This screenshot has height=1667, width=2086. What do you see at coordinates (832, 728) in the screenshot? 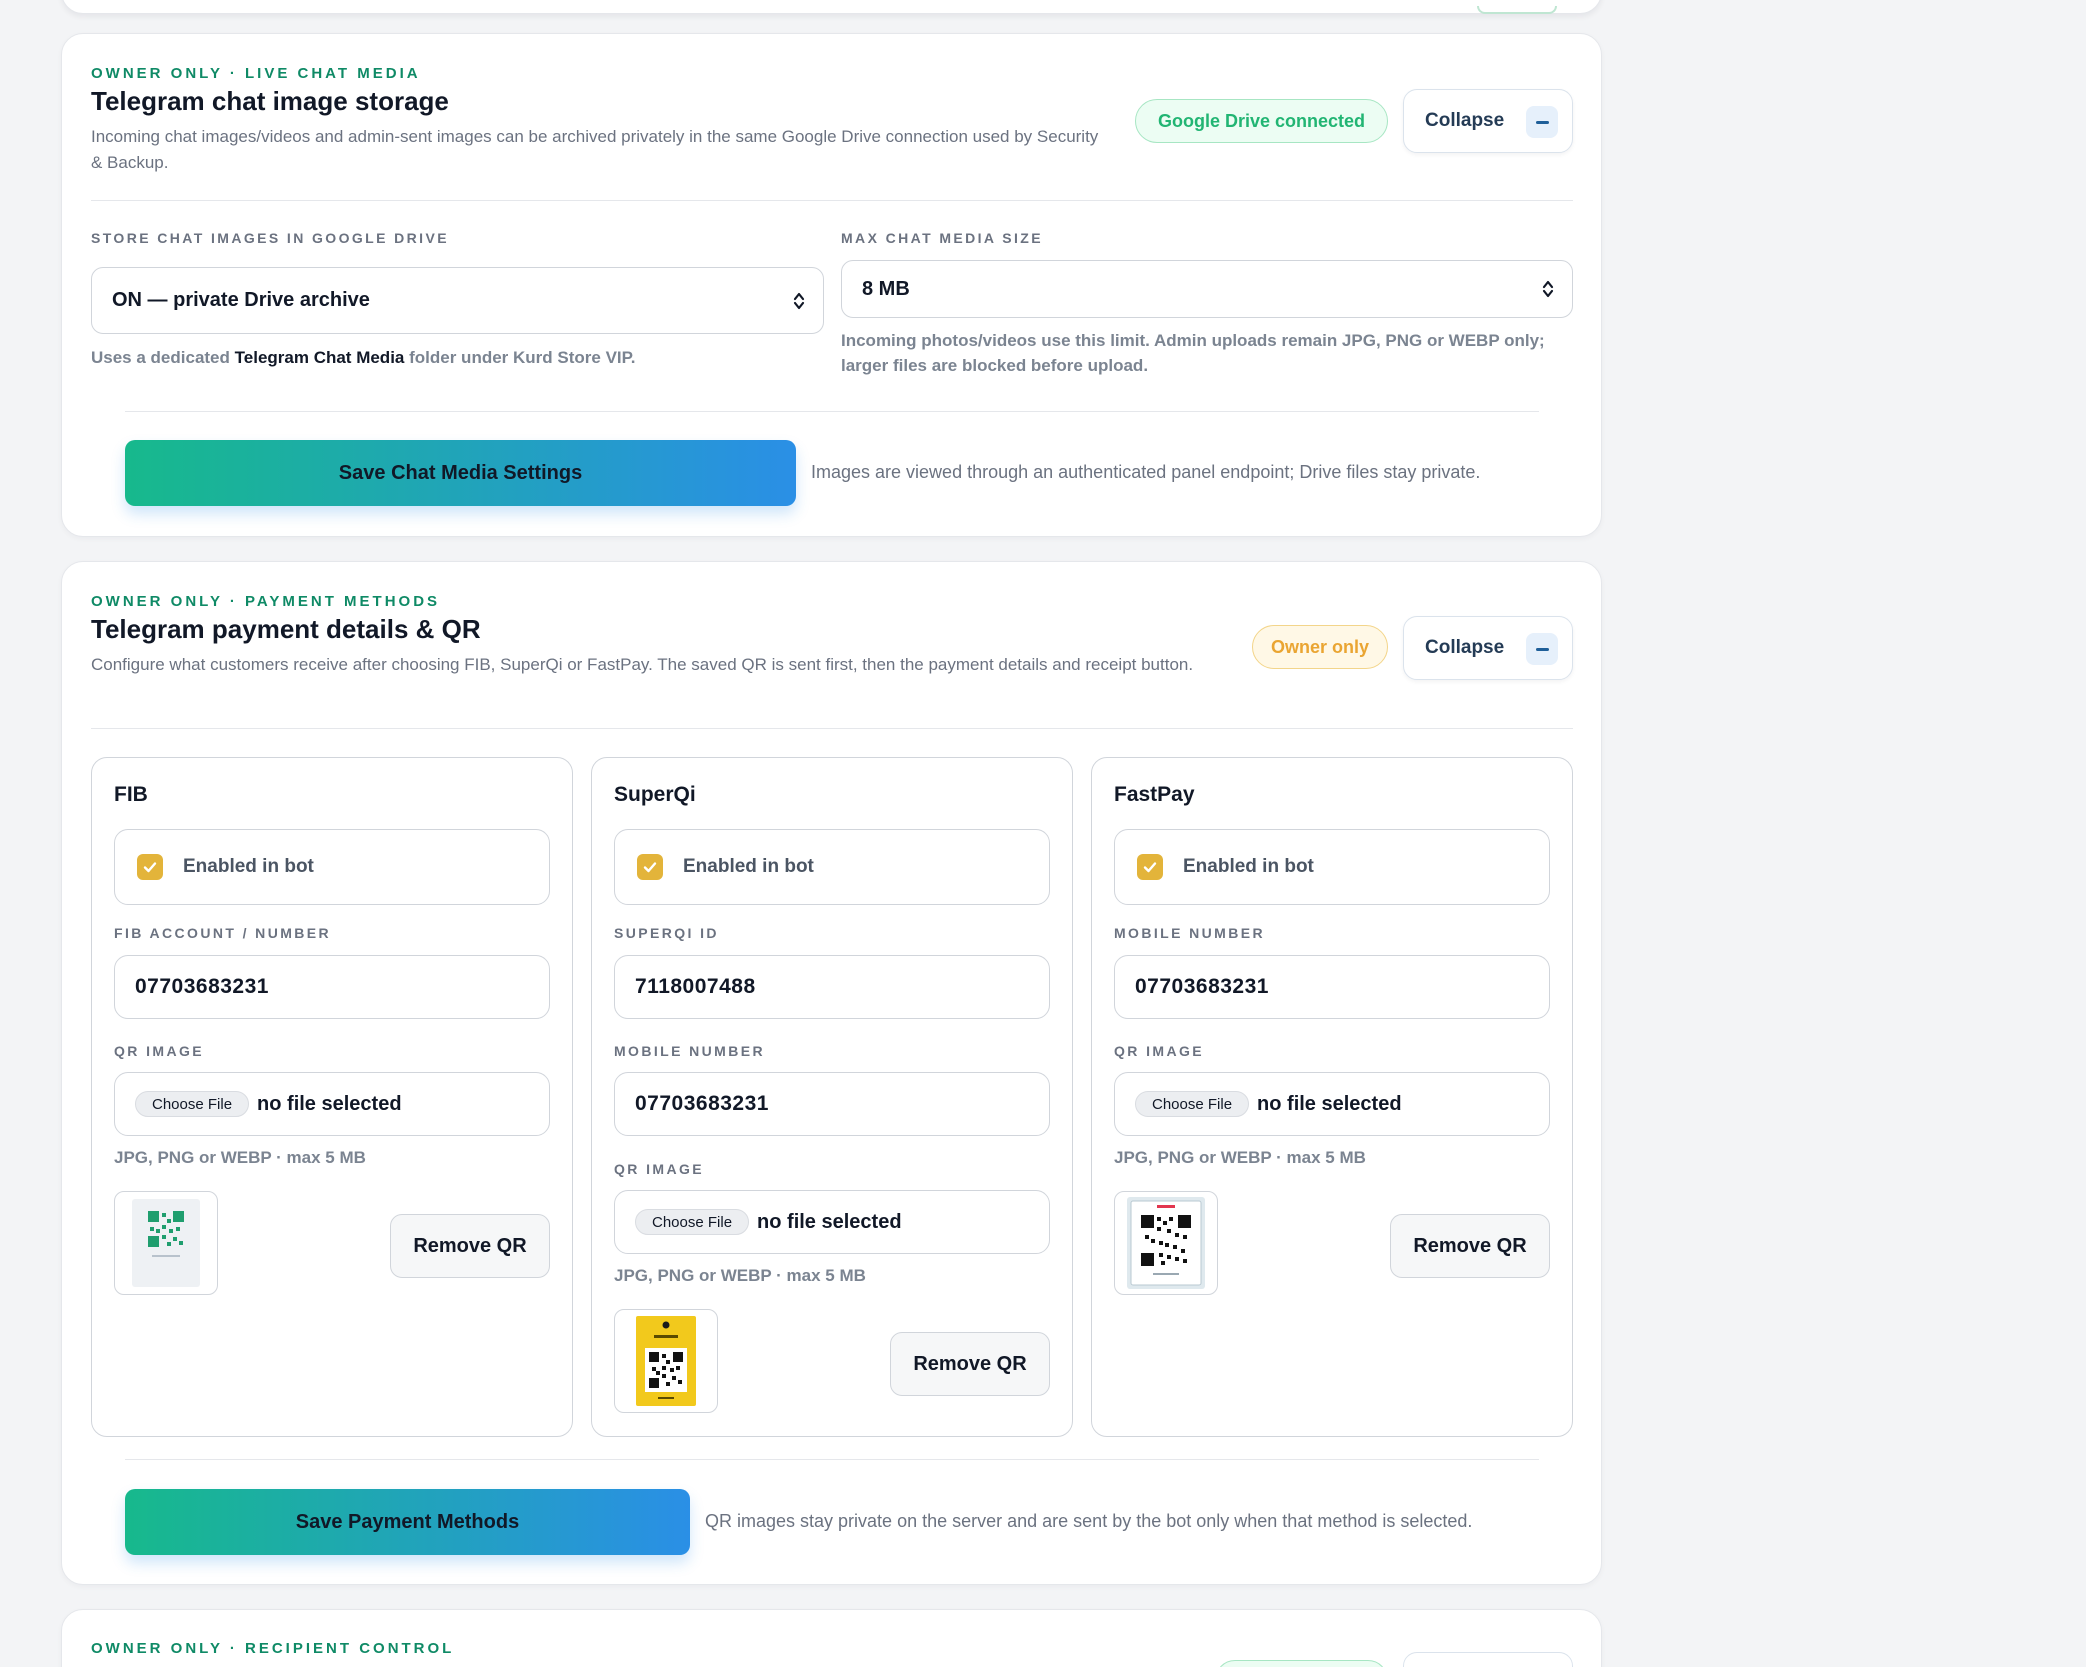
I see `payment-header-divider` at bounding box center [832, 728].